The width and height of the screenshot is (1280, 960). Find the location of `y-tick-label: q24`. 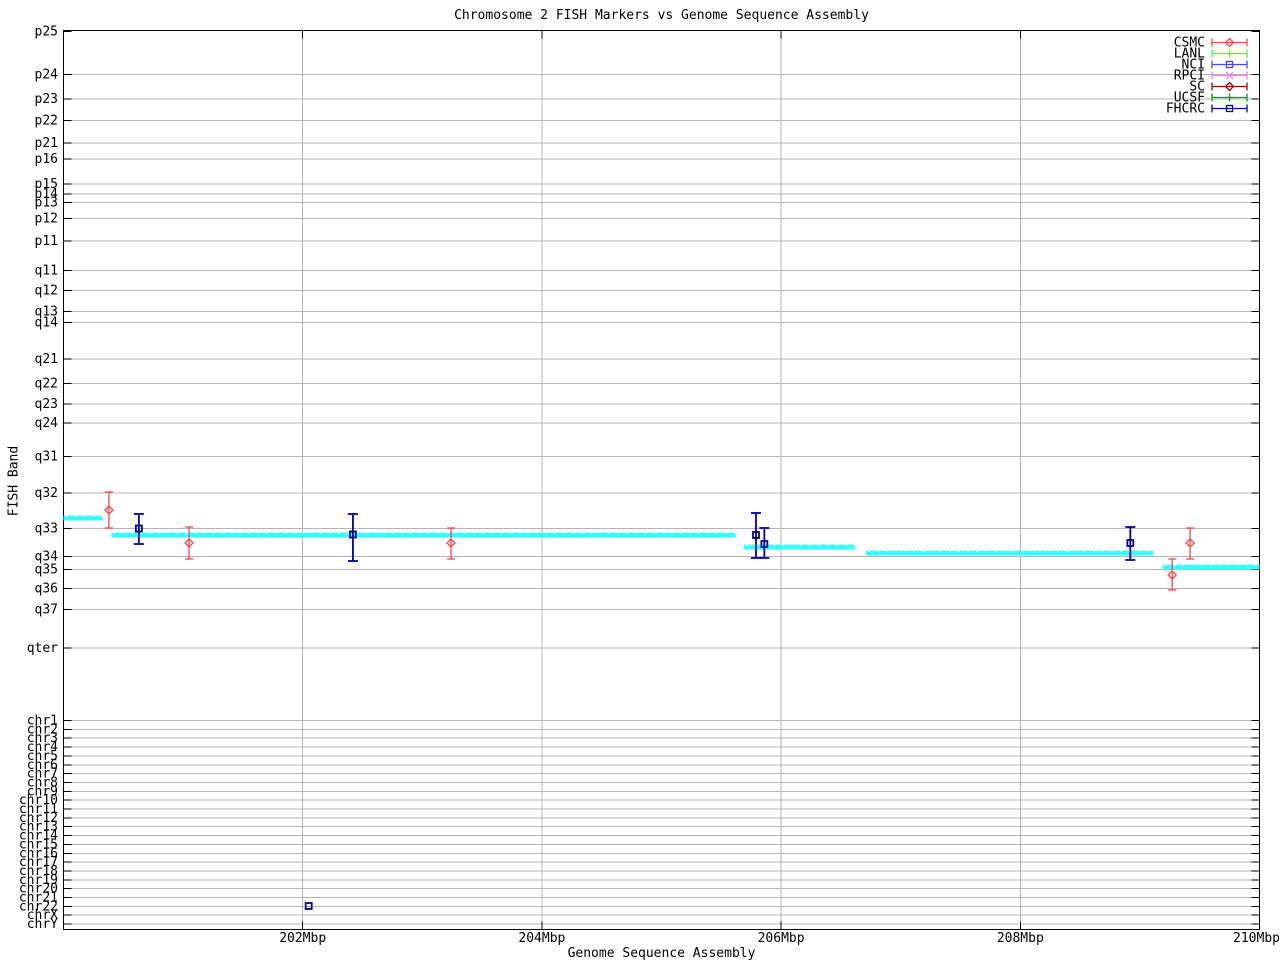

y-tick-label: q24 is located at coordinates (47, 423).